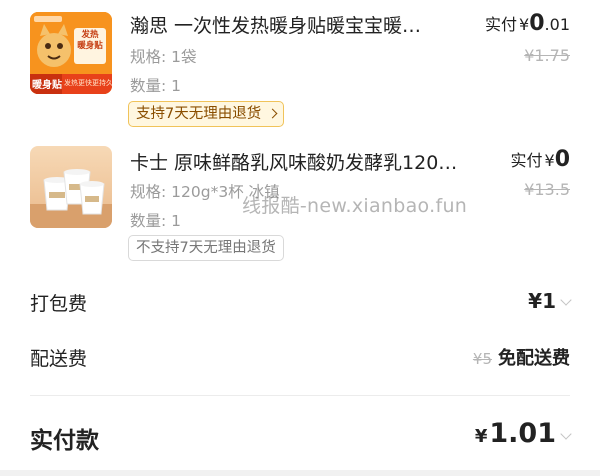 The height and width of the screenshot is (476, 600). Describe the element at coordinates (90, 40) in the screenshot. I see `thumb-box-text: 发热 暖身贴` at that location.